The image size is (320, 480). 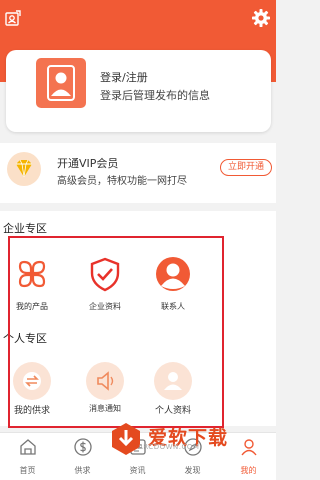 What do you see at coordinates (190, 439) in the screenshot?
I see `site-watermark: 爱软下载 ARCDOWN.COM` at bounding box center [190, 439].